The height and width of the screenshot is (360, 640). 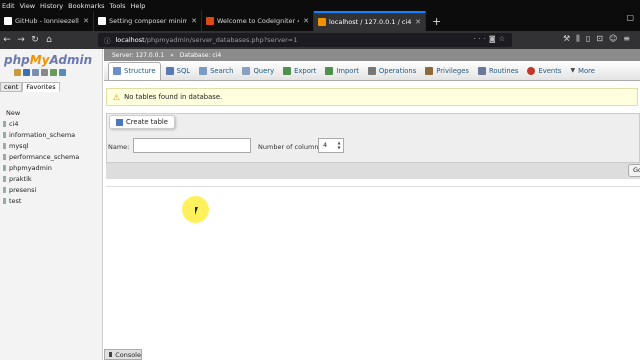 What do you see at coordinates (582, 71) in the screenshot?
I see `tab-more: ▼ More` at bounding box center [582, 71].